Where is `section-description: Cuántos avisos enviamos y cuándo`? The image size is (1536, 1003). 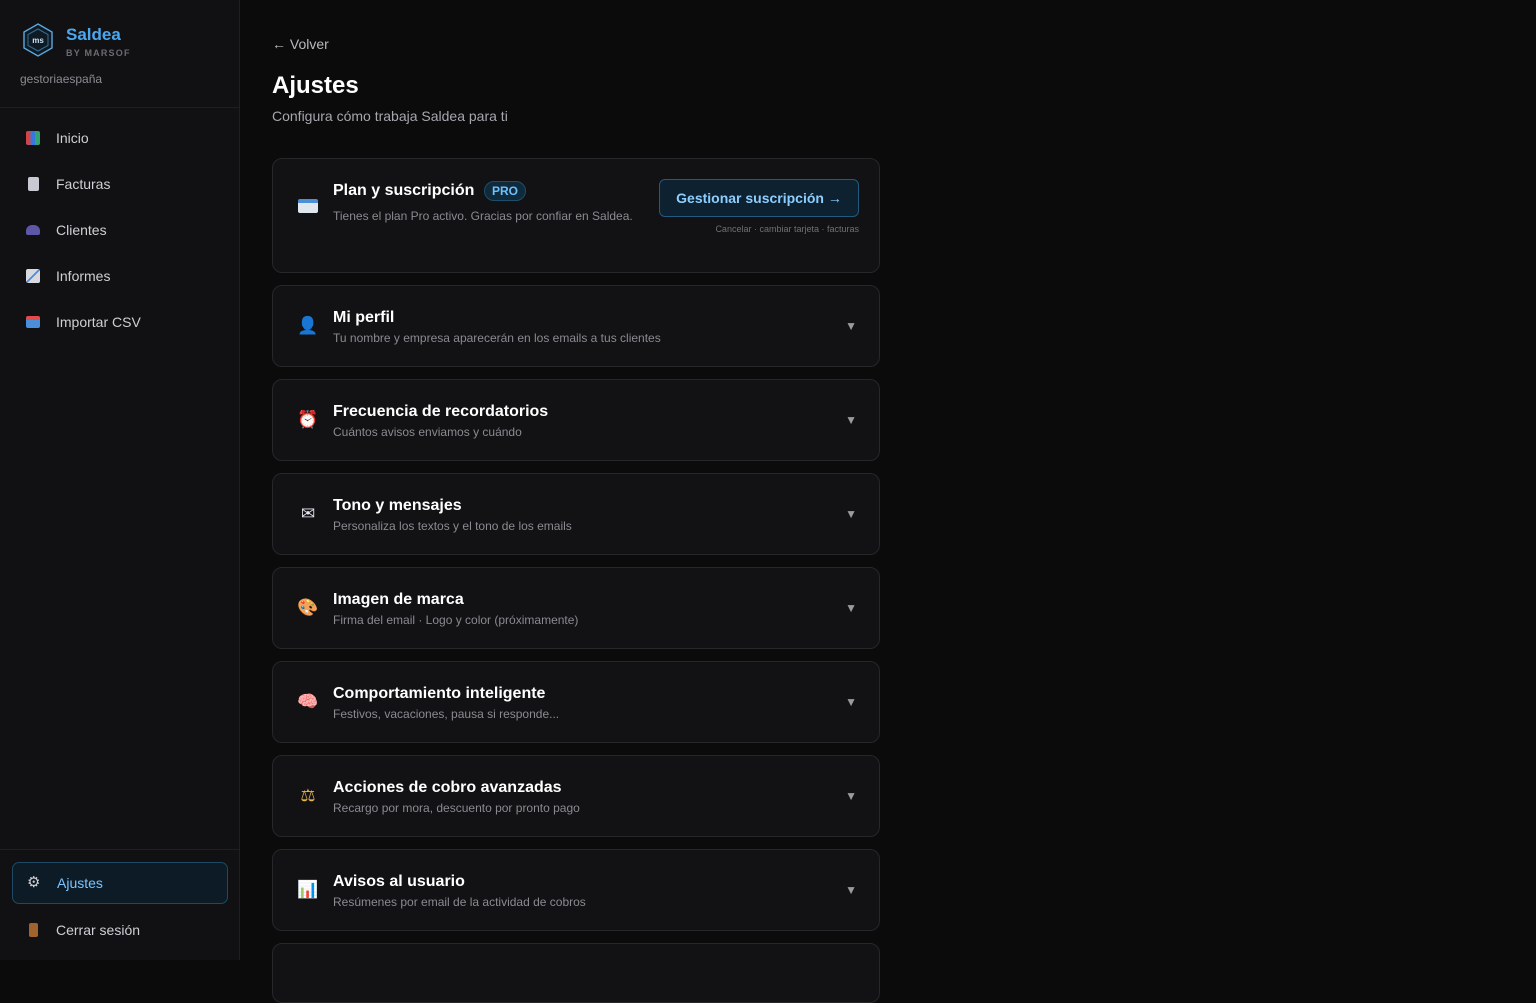 section-description: Cuántos avisos enviamos y cuándo is located at coordinates (427, 432).